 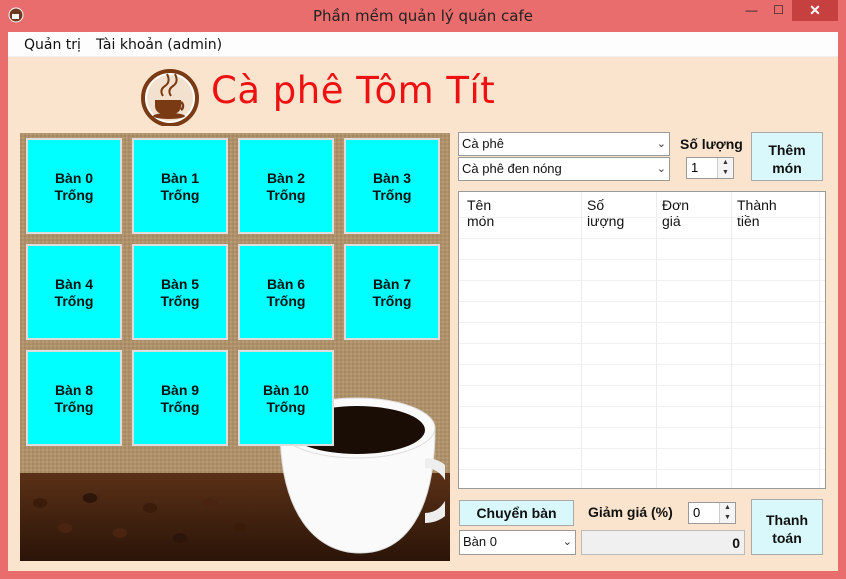 I want to click on checkout-button: Thanh toán, so click(x=787, y=527).